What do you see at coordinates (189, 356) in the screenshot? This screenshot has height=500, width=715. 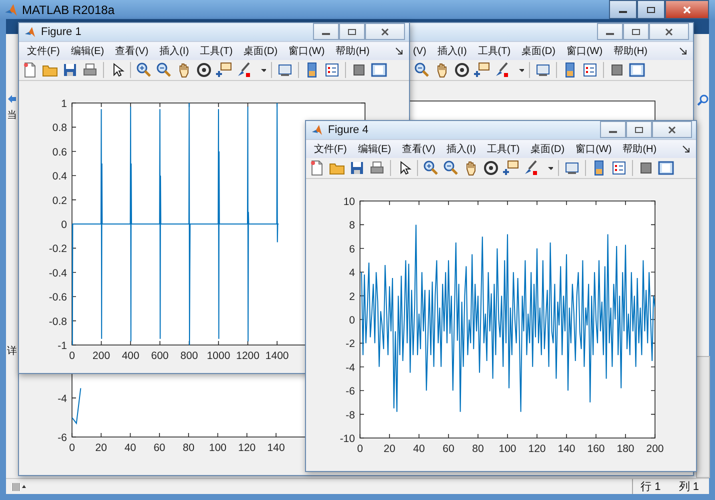 I see `tick-label: 800` at bounding box center [189, 356].